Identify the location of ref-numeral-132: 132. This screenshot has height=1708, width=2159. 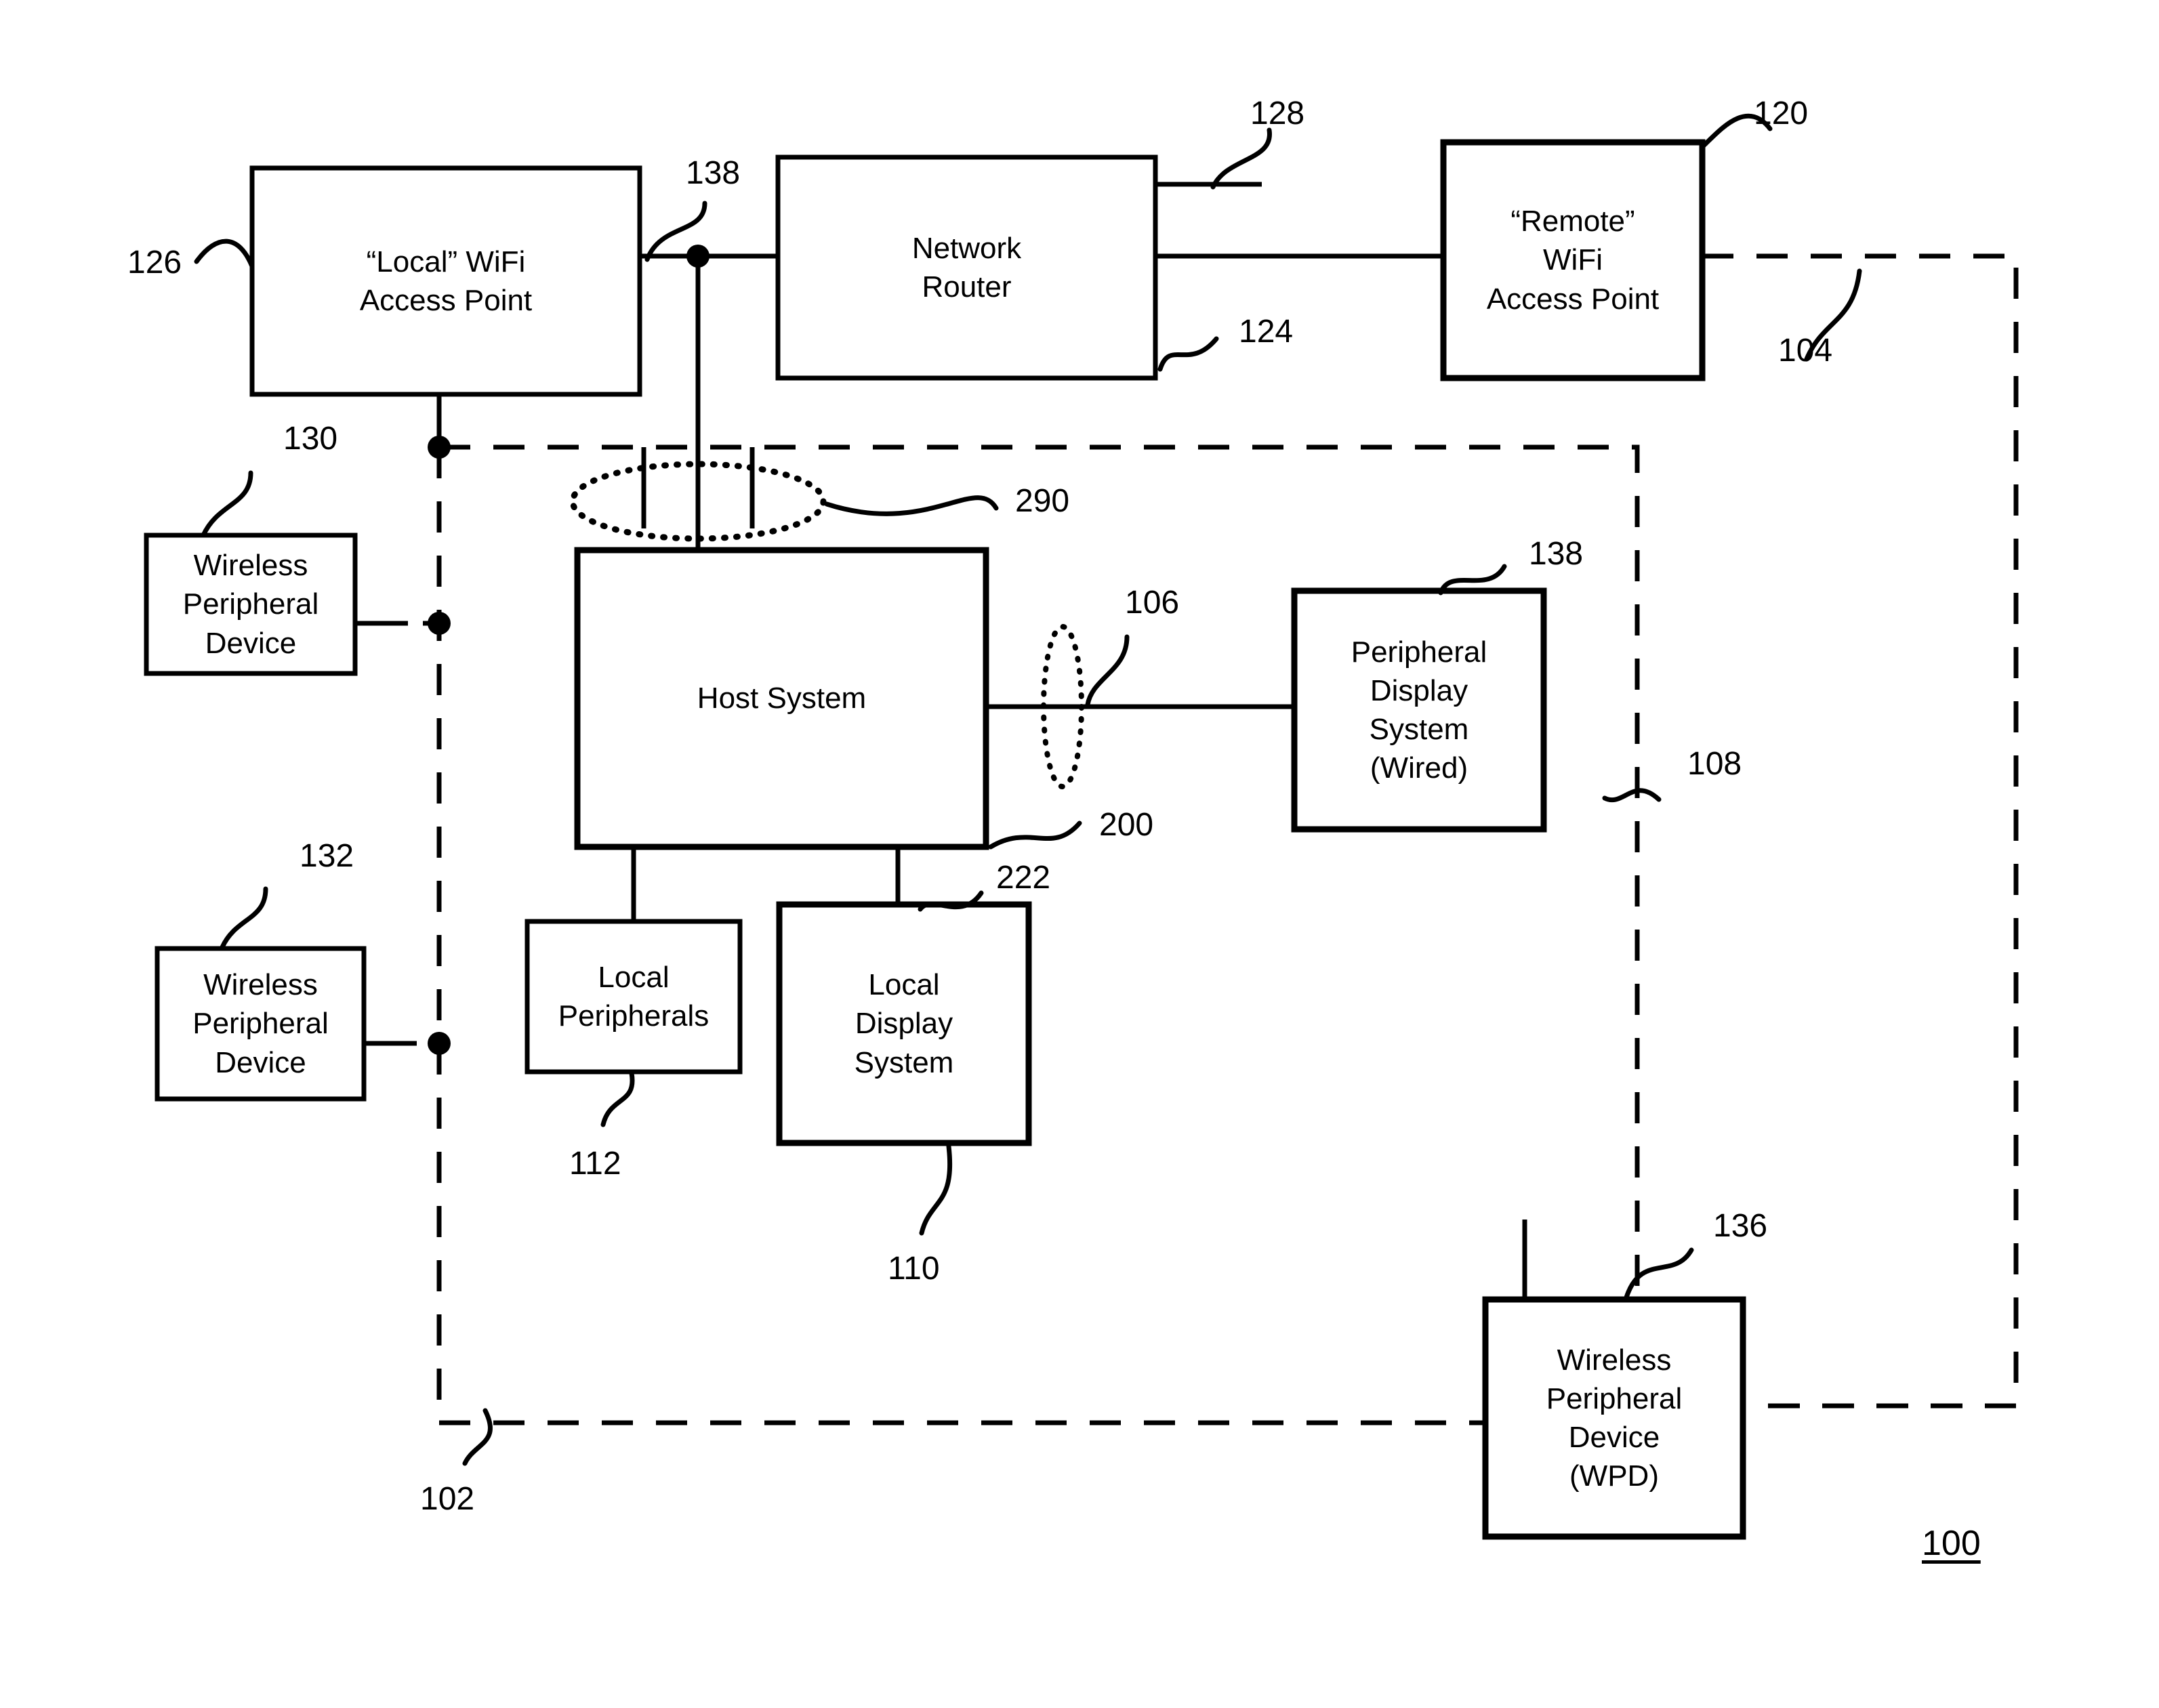
(327, 856).